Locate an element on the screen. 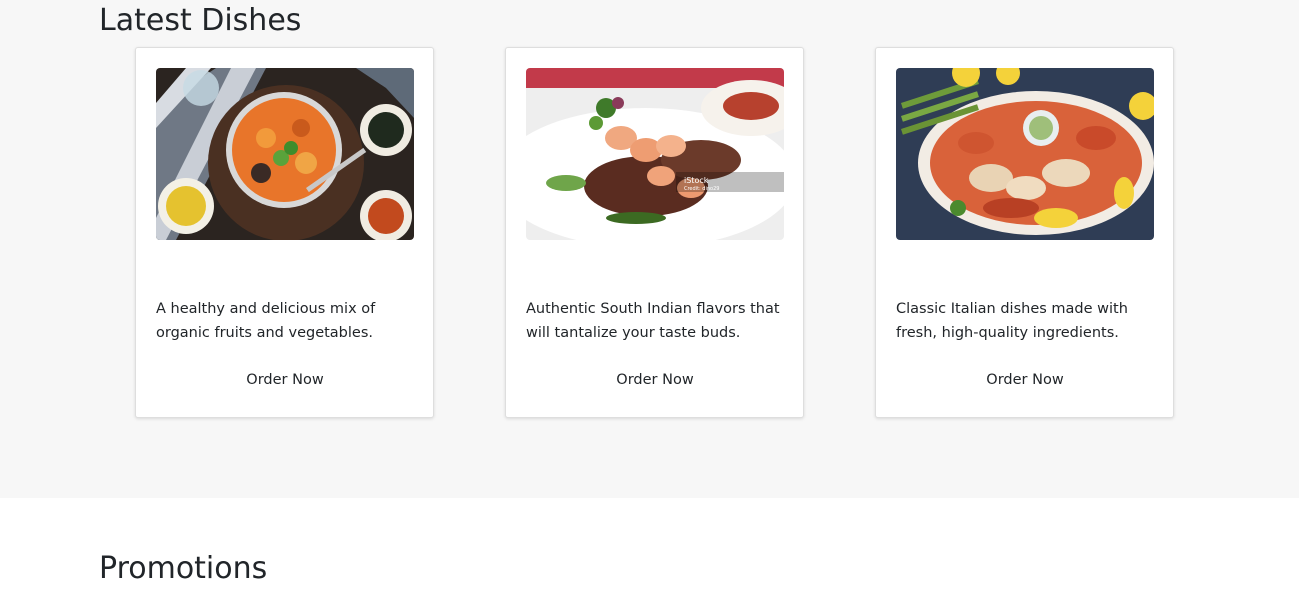 This screenshot has height=599, width=1299. grilled-shrimp-steak-plate-photo: iStock Credit: dino29 is located at coordinates (655, 154).